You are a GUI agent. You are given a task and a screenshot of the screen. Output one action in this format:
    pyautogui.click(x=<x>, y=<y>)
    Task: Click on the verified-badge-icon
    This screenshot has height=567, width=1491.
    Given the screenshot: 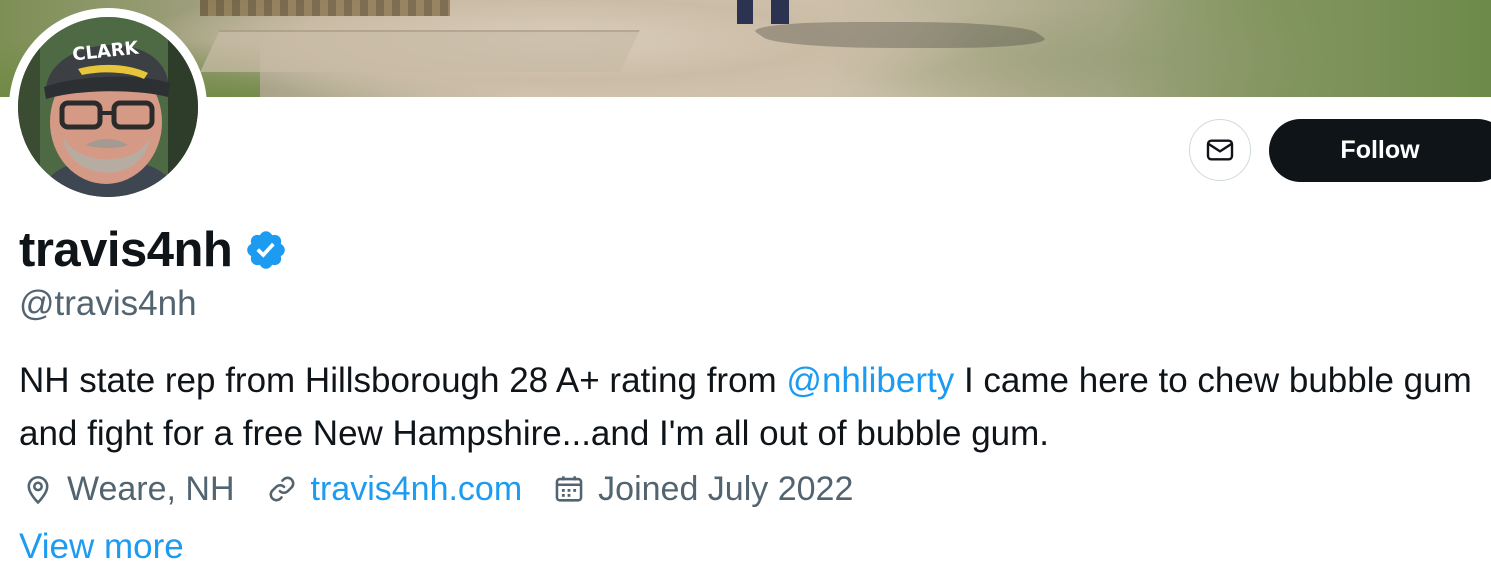 What is the action you would take?
    pyautogui.click(x=266, y=250)
    